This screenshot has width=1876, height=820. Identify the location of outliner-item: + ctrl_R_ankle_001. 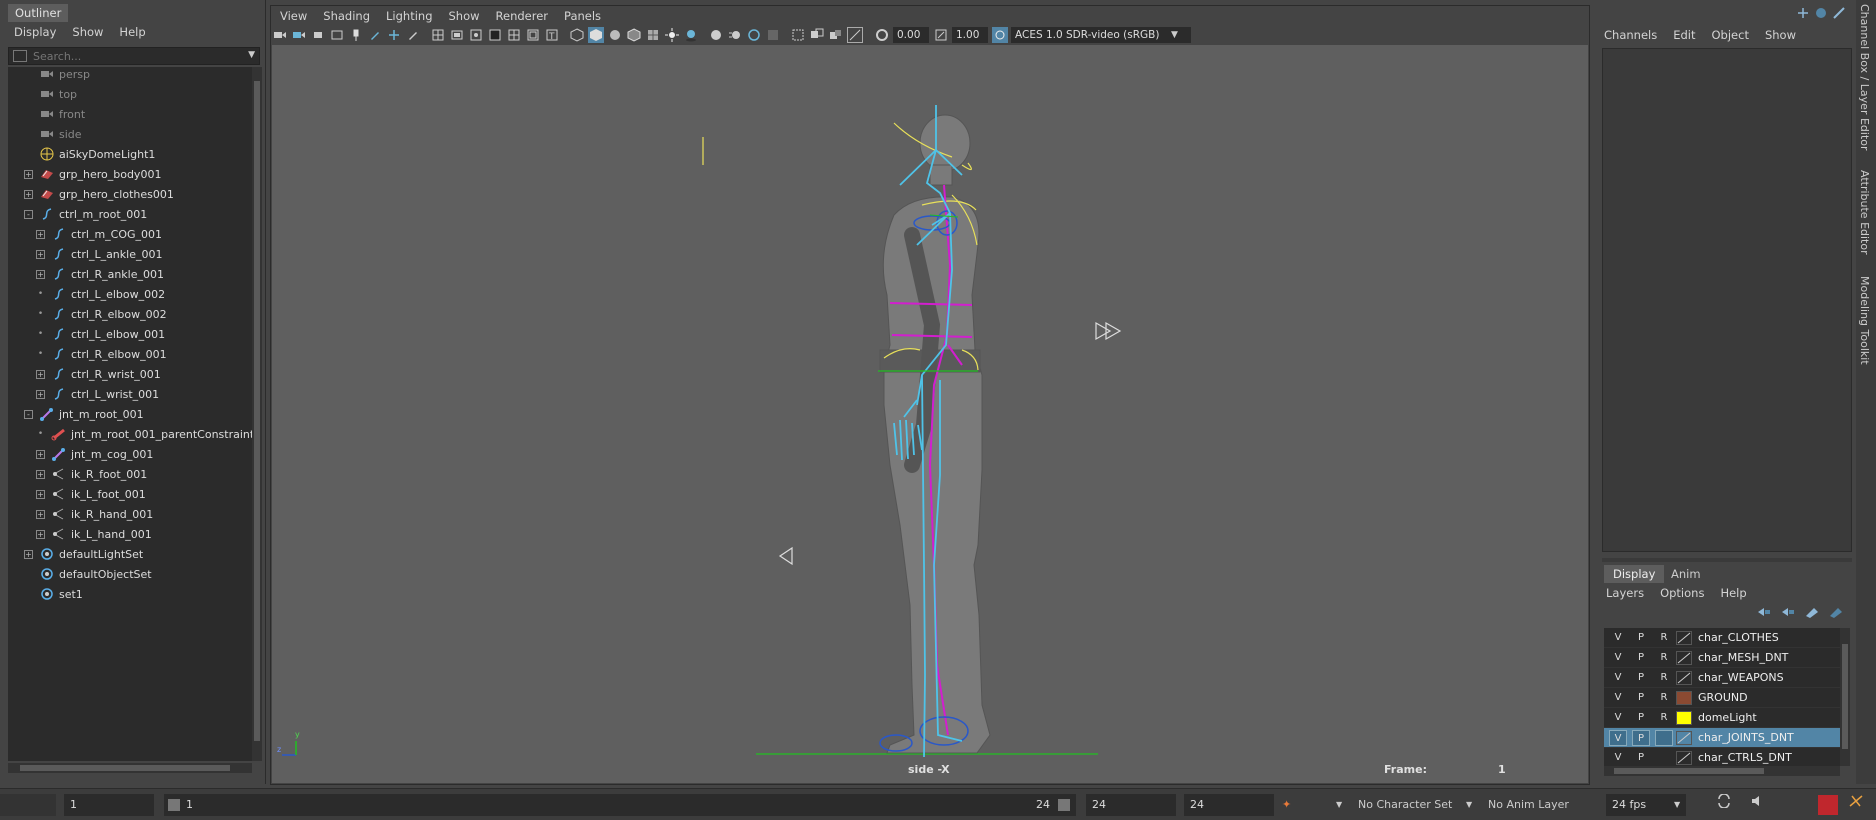
(100, 274).